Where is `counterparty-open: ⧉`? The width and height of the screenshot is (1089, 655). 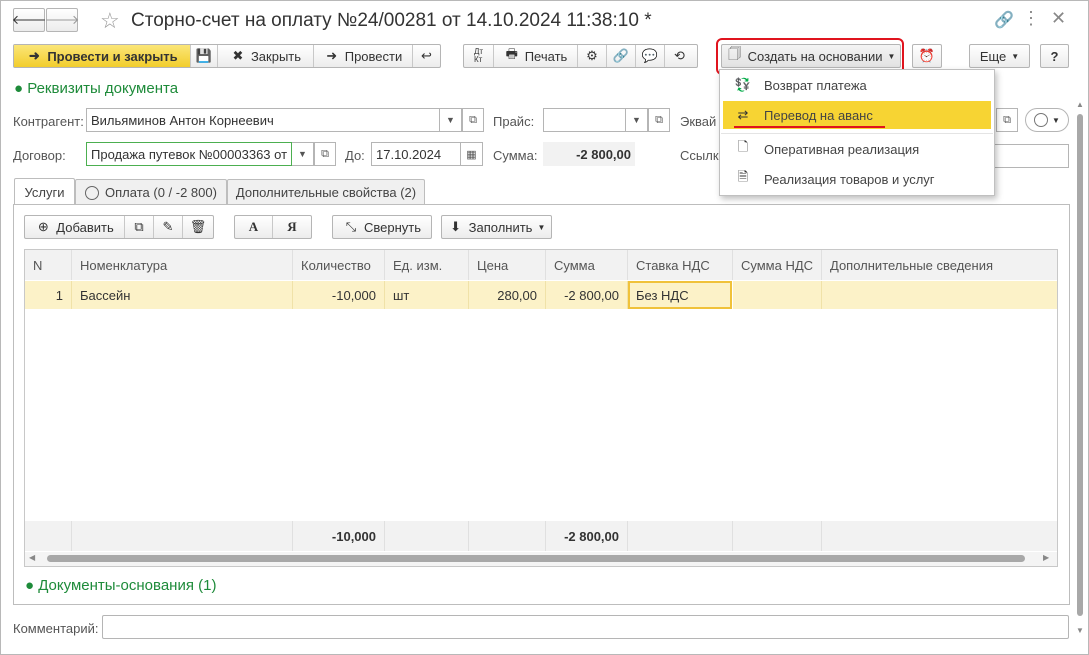 counterparty-open: ⧉ is located at coordinates (473, 120).